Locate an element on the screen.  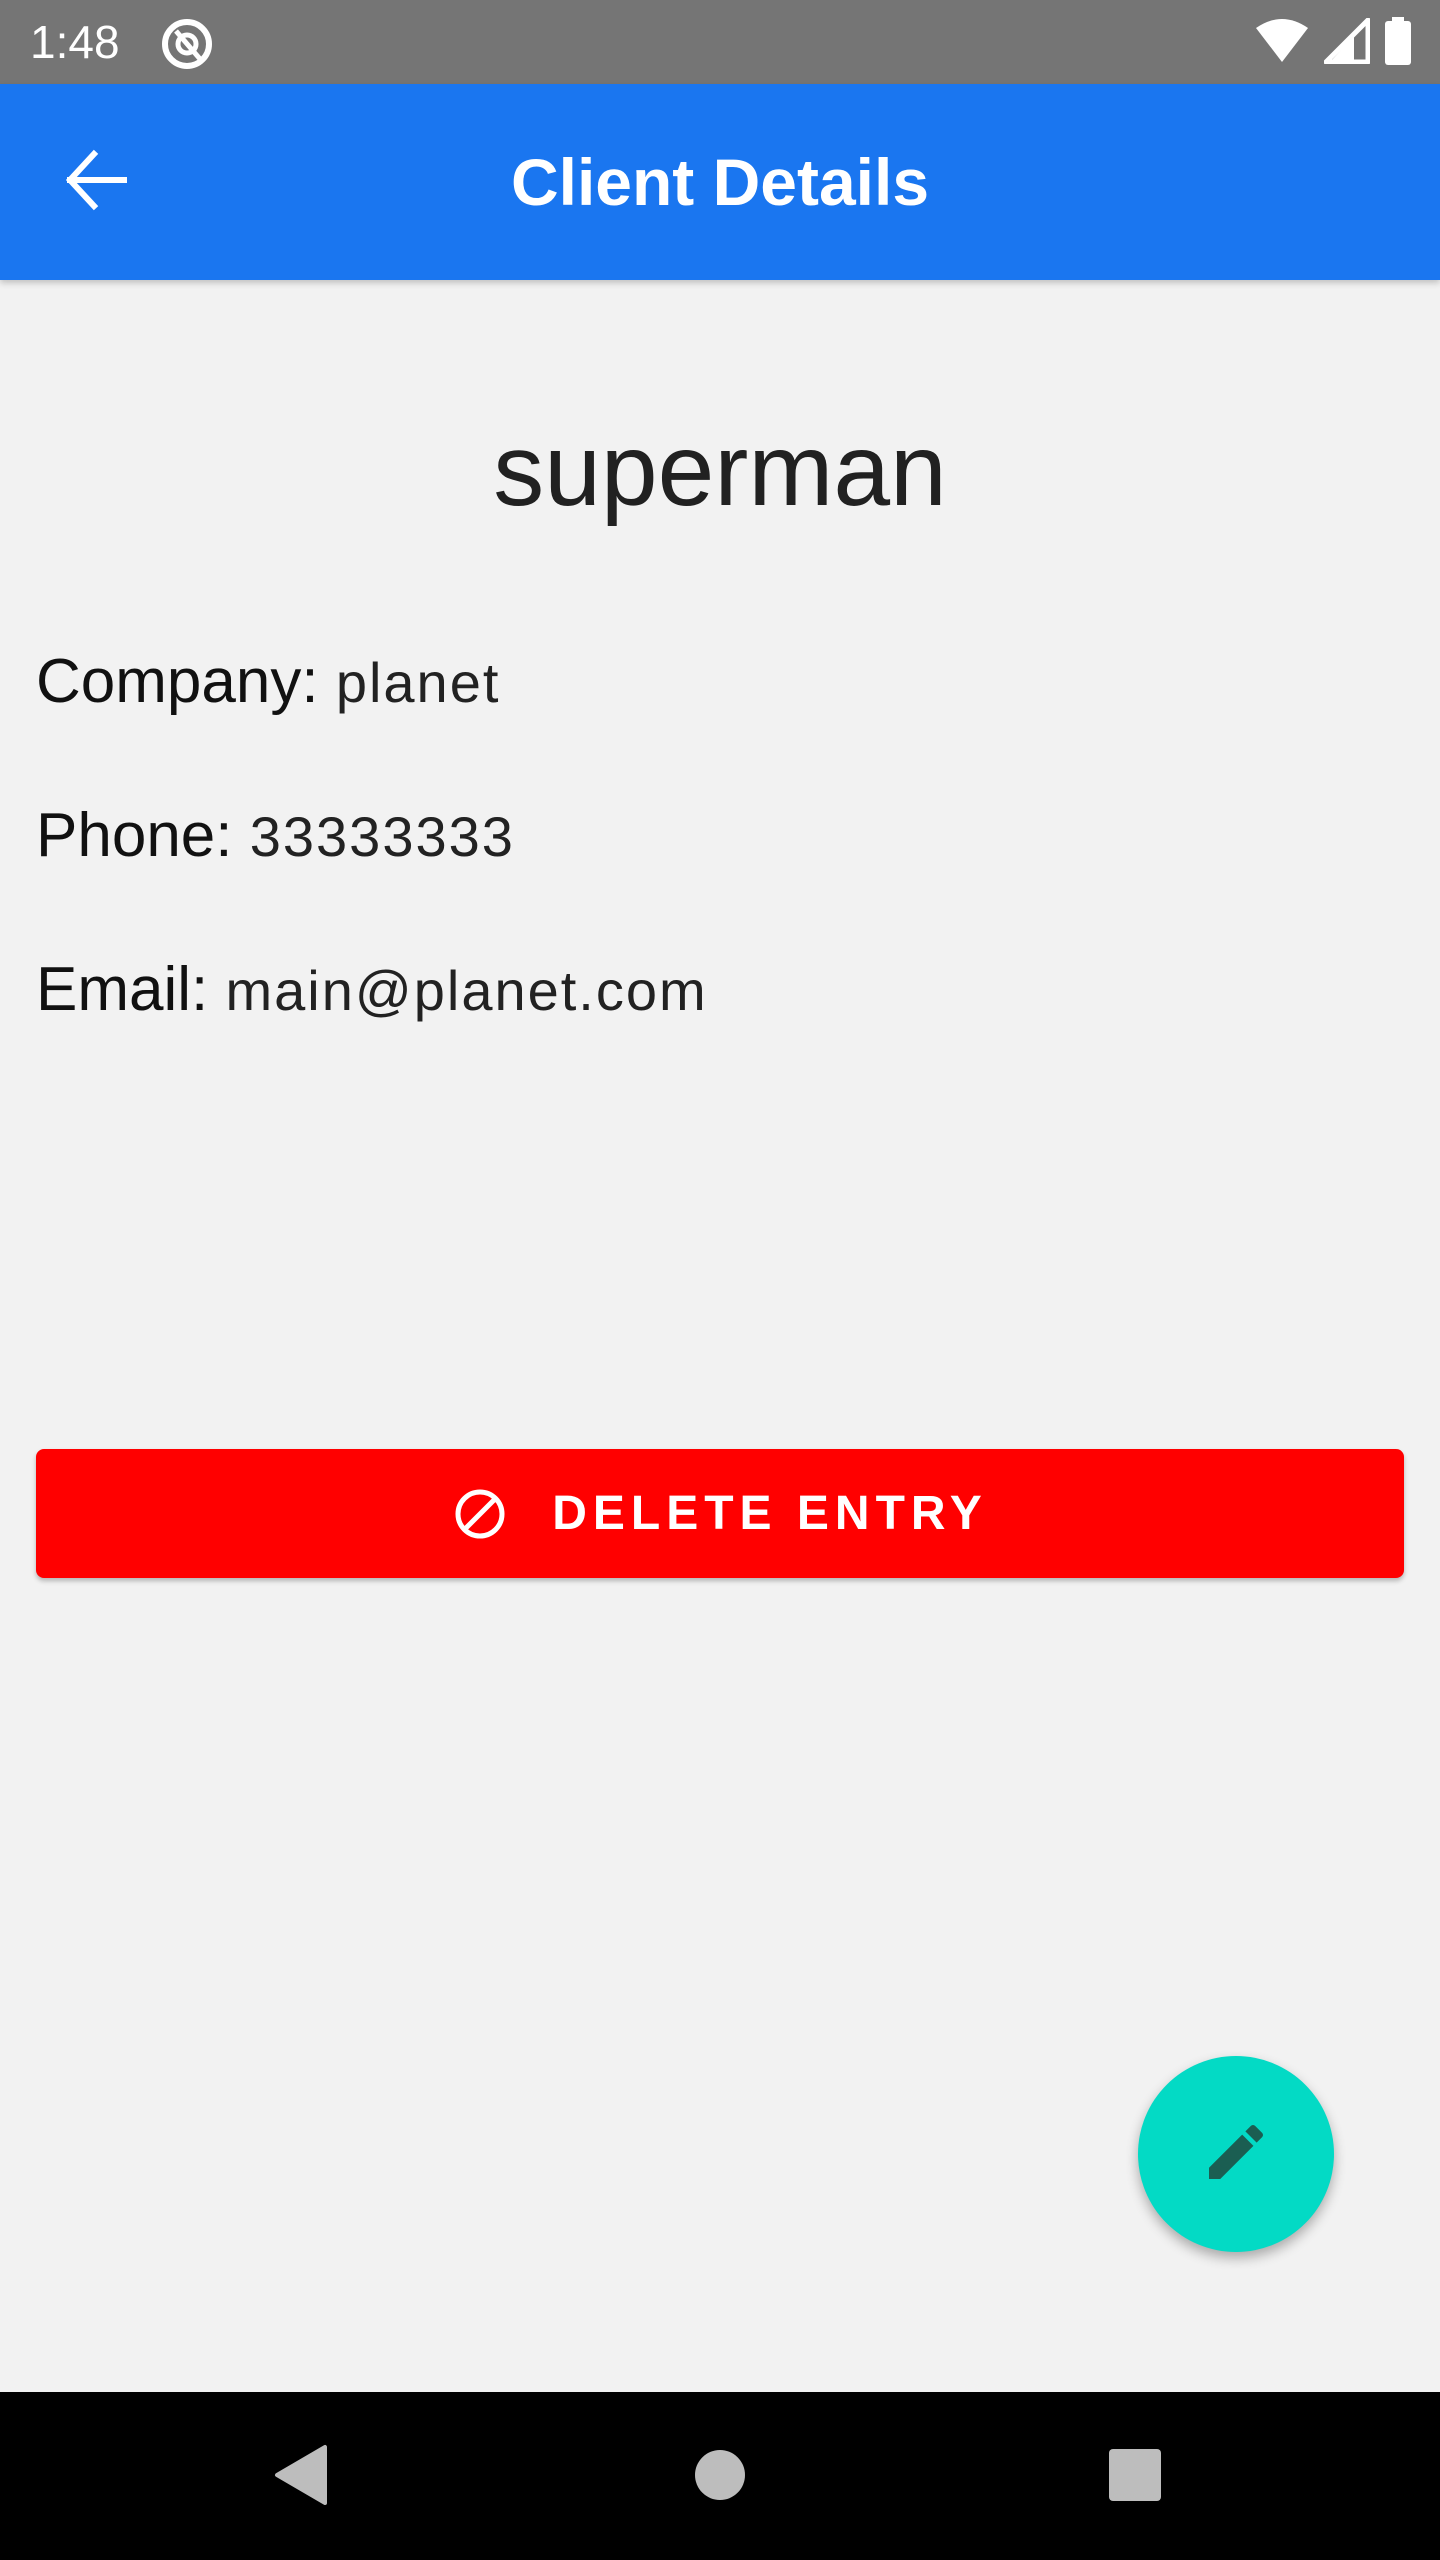
arrow-back-icon is located at coordinates (96, 182).